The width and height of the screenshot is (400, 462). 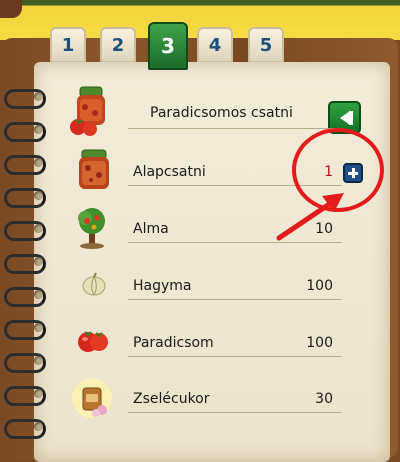 I want to click on annotation-arrow, so click(x=310, y=217).